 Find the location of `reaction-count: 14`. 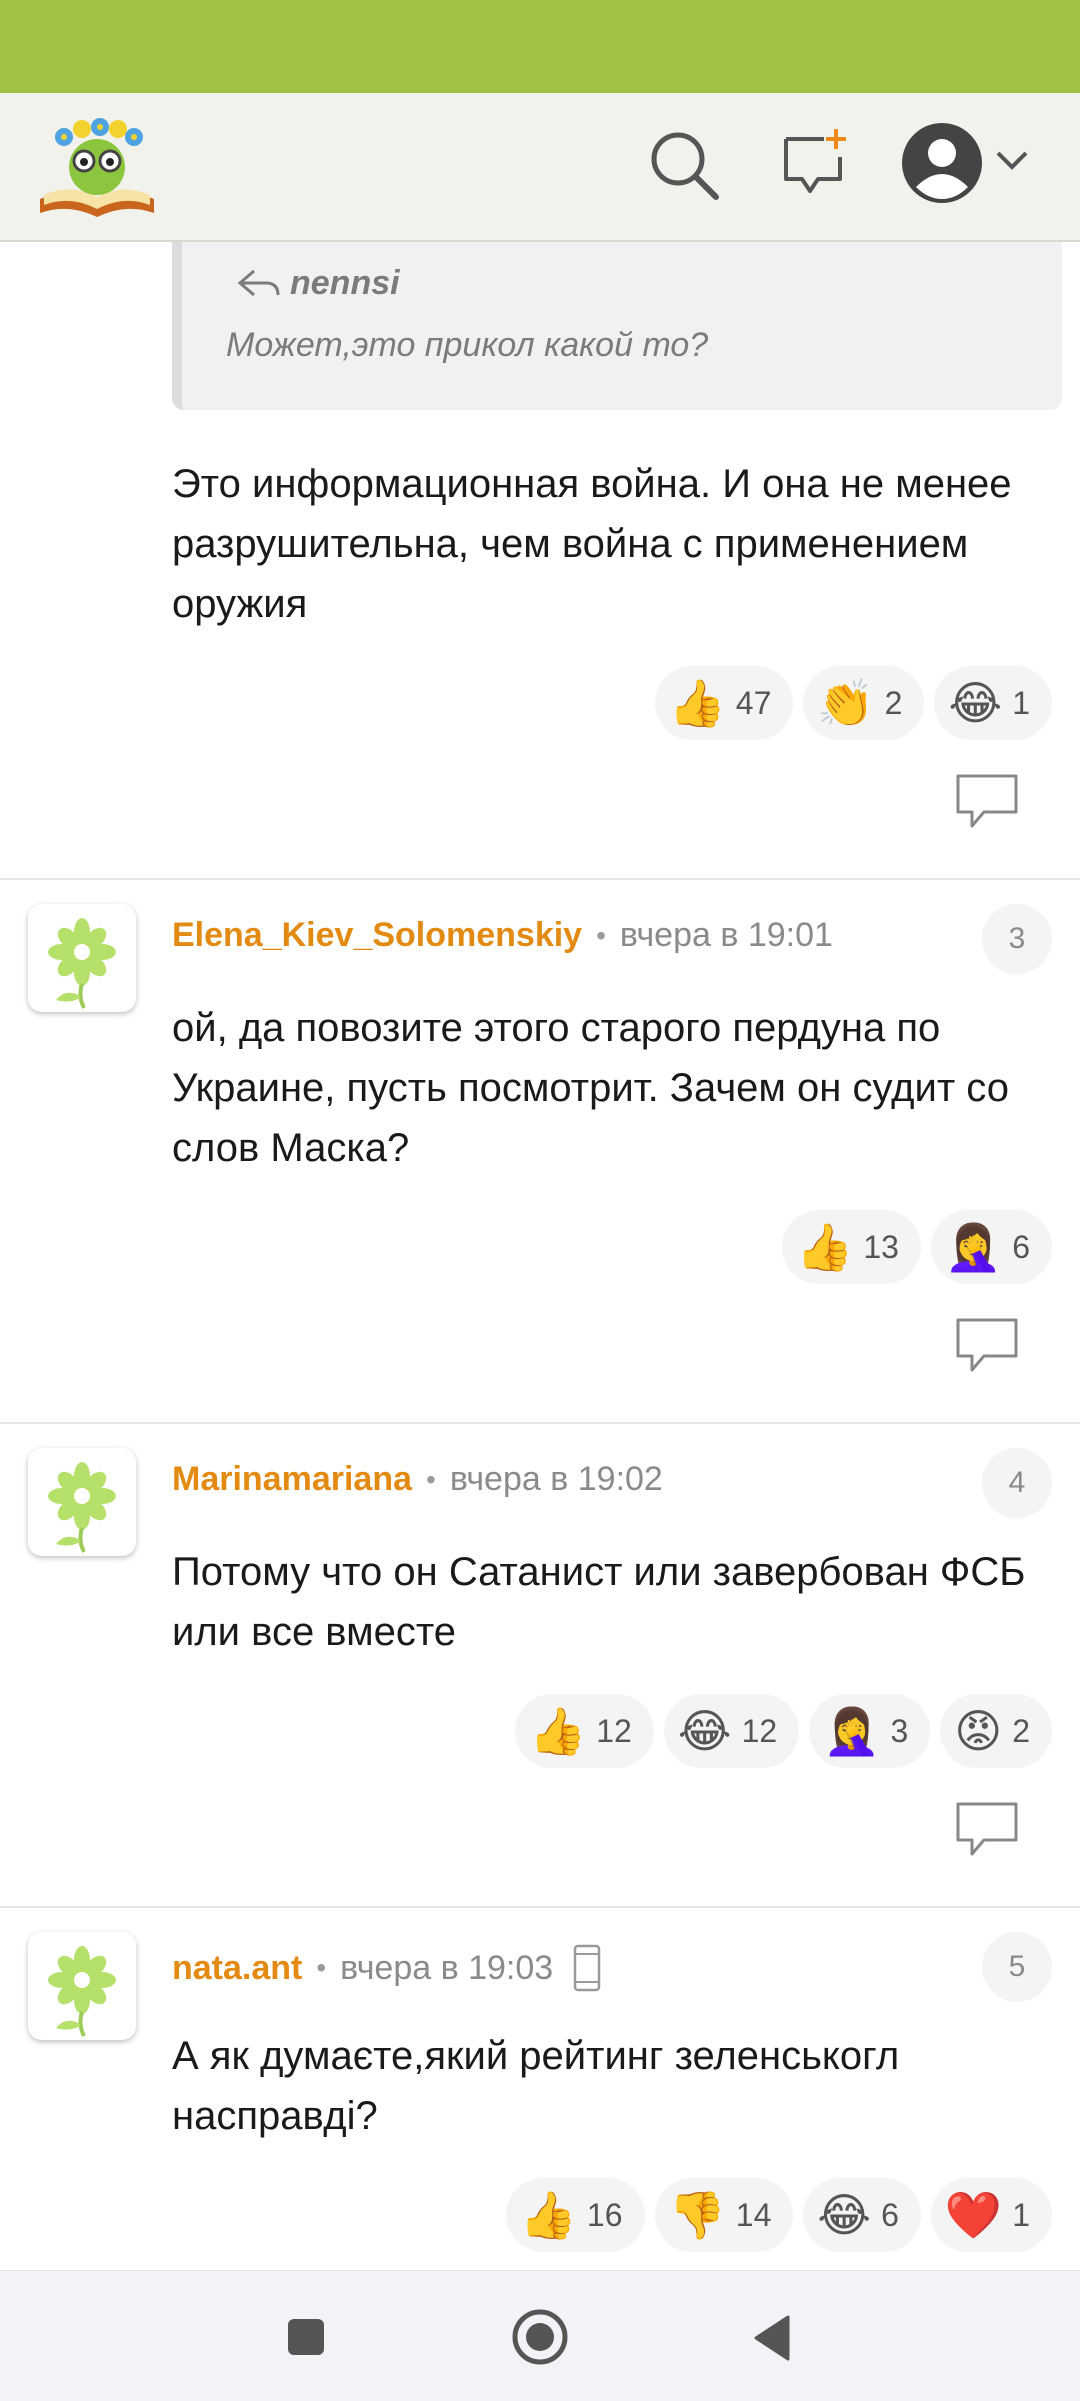

reaction-count: 14 is located at coordinates (753, 2214).